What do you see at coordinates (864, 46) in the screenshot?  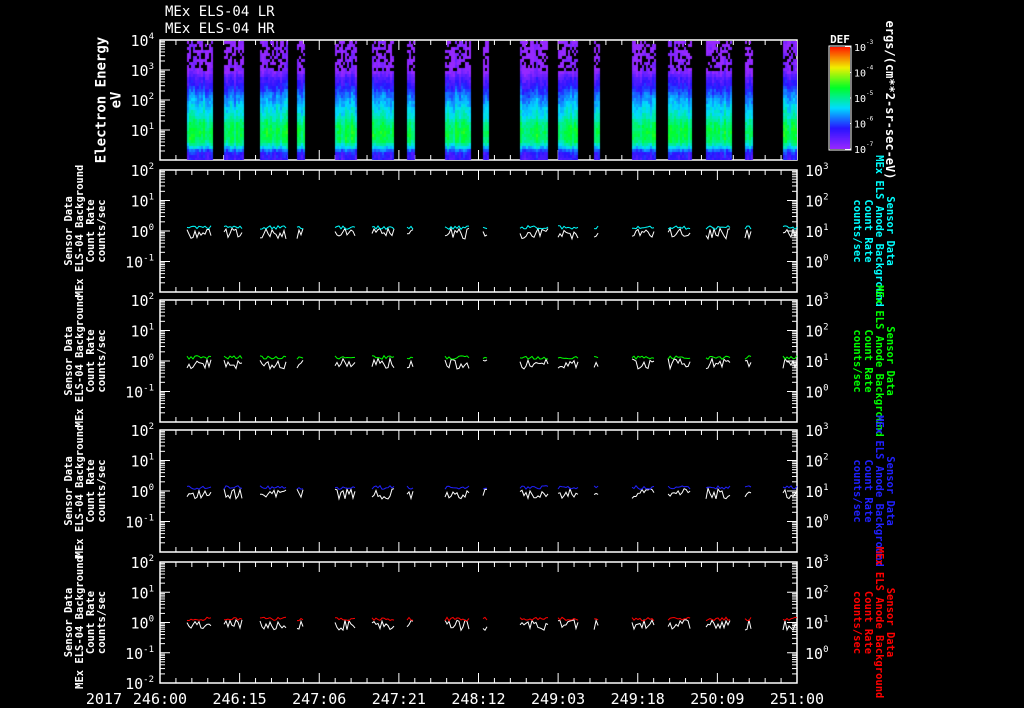 I see `colorbar-tick-label: 10-3` at bounding box center [864, 46].